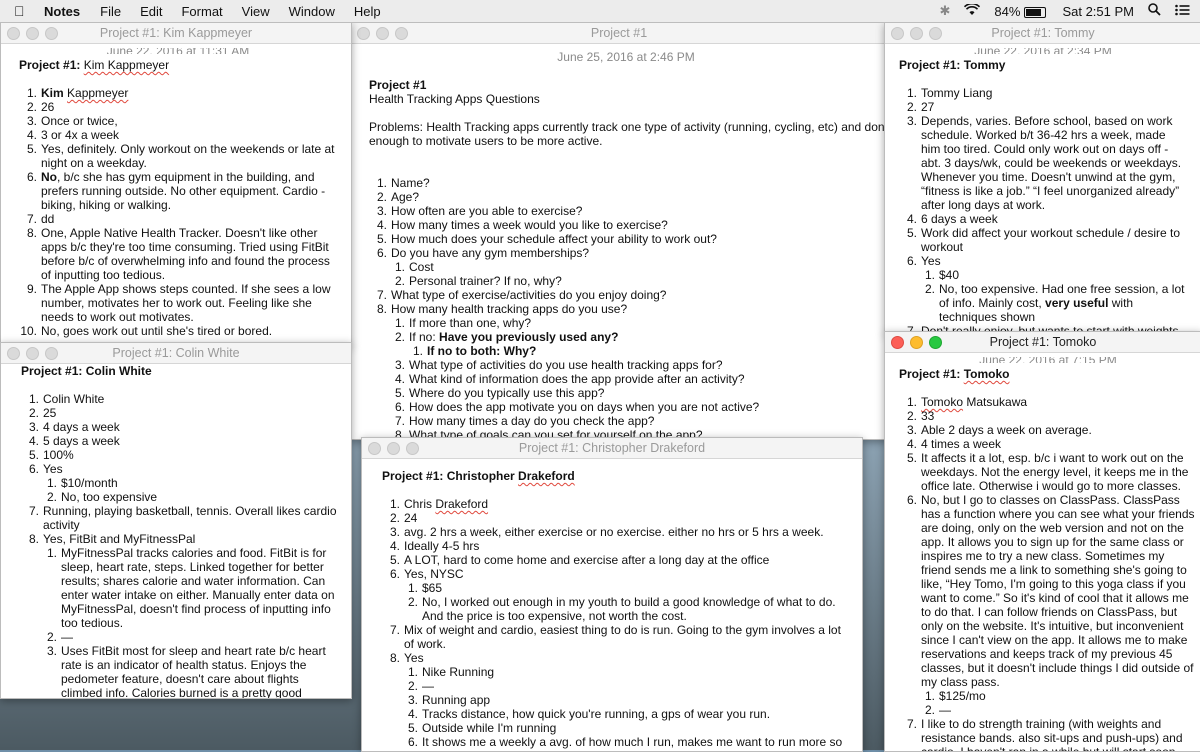 Image resolution: width=1200 pixels, height=752 pixels. Describe the element at coordinates (487, 211) in the screenshot. I see `text-run: How often are you able to exercise?` at that location.